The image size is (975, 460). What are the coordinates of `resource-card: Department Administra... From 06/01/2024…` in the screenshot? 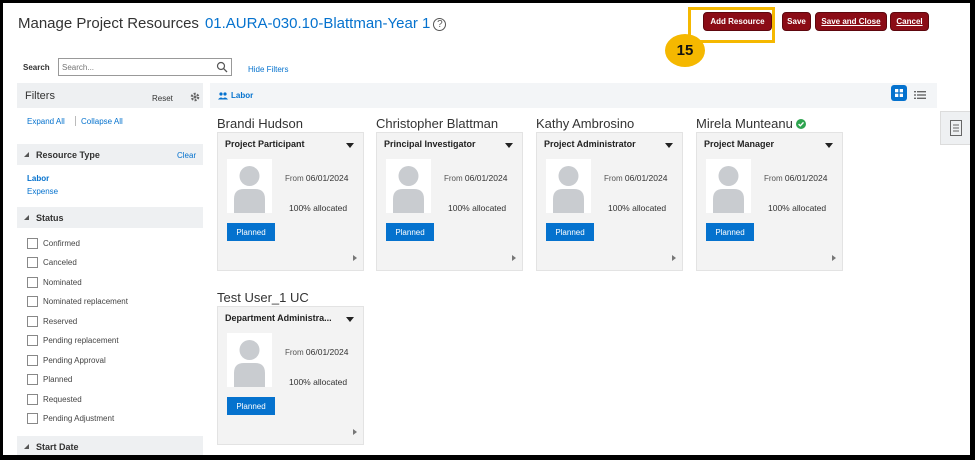 It's located at (290, 375).